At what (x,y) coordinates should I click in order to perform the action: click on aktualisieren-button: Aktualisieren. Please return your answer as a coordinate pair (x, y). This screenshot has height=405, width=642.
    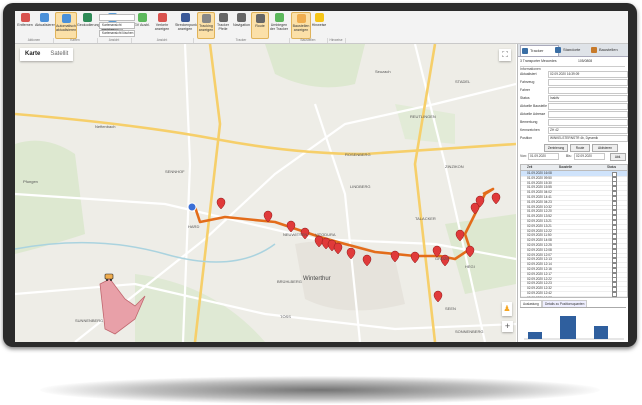
    Looking at the image, I should click on (45, 24).